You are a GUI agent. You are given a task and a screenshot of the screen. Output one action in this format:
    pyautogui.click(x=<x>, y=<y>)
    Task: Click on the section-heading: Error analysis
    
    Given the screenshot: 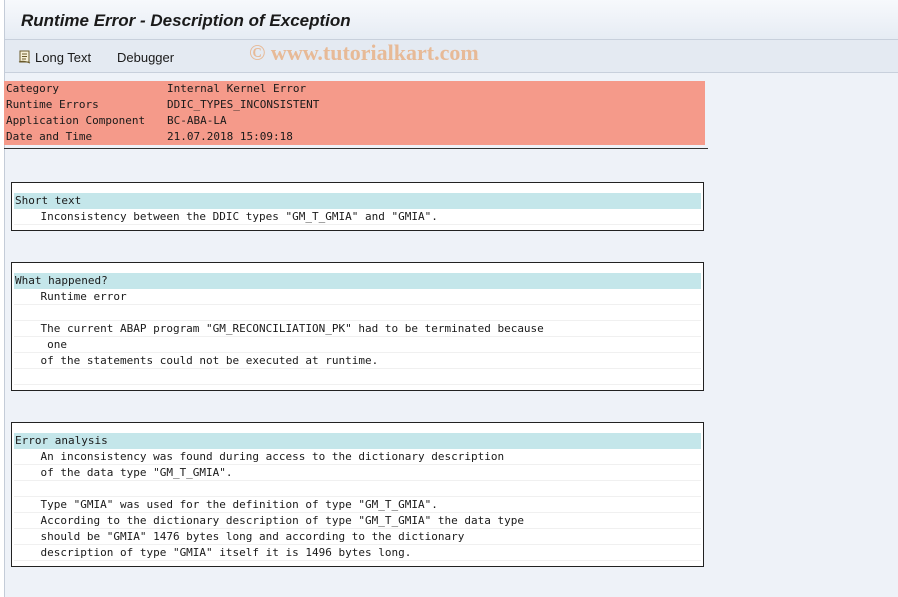 What is the action you would take?
    pyautogui.click(x=357, y=441)
    